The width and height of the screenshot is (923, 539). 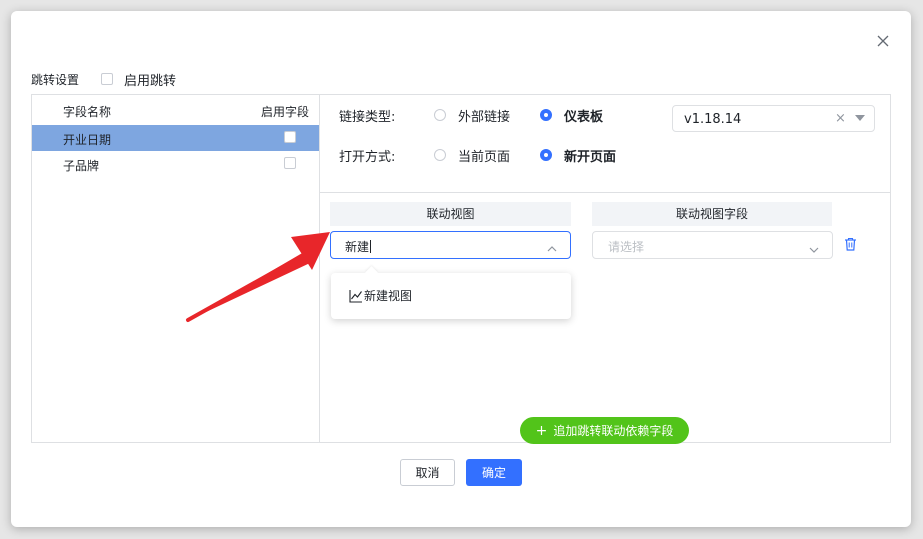 I want to click on link-type-row: 链接类型: 外部链接 仪表板, so click(x=486, y=115).